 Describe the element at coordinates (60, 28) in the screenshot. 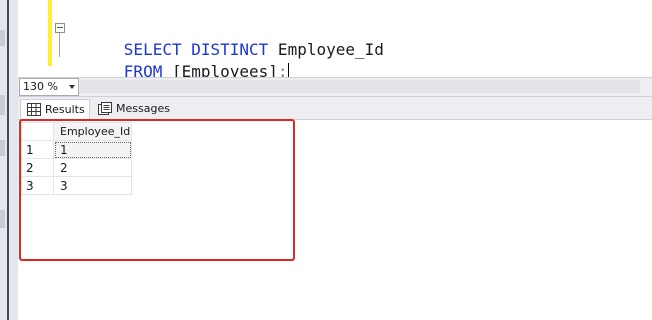

I see `collapse-icon` at that location.